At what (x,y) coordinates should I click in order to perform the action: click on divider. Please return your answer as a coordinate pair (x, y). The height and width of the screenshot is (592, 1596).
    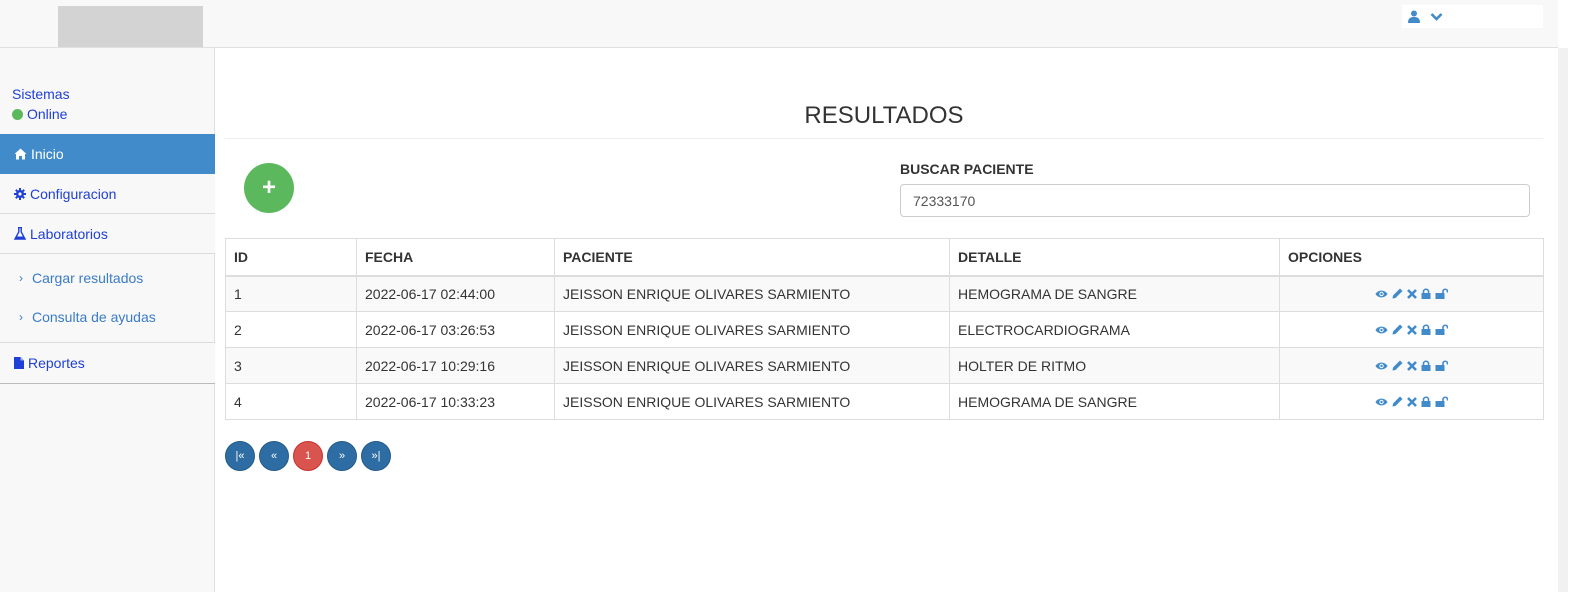
    Looking at the image, I should click on (884, 138).